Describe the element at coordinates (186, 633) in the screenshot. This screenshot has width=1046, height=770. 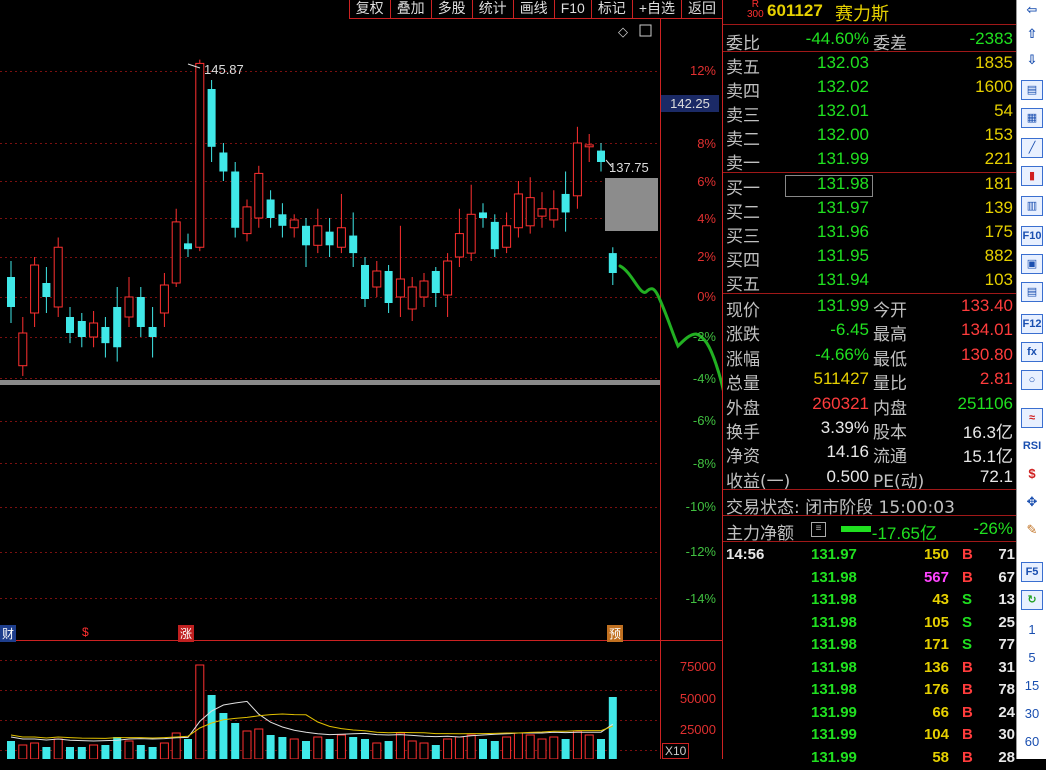
I see `limit-up-tag: 涨` at that location.